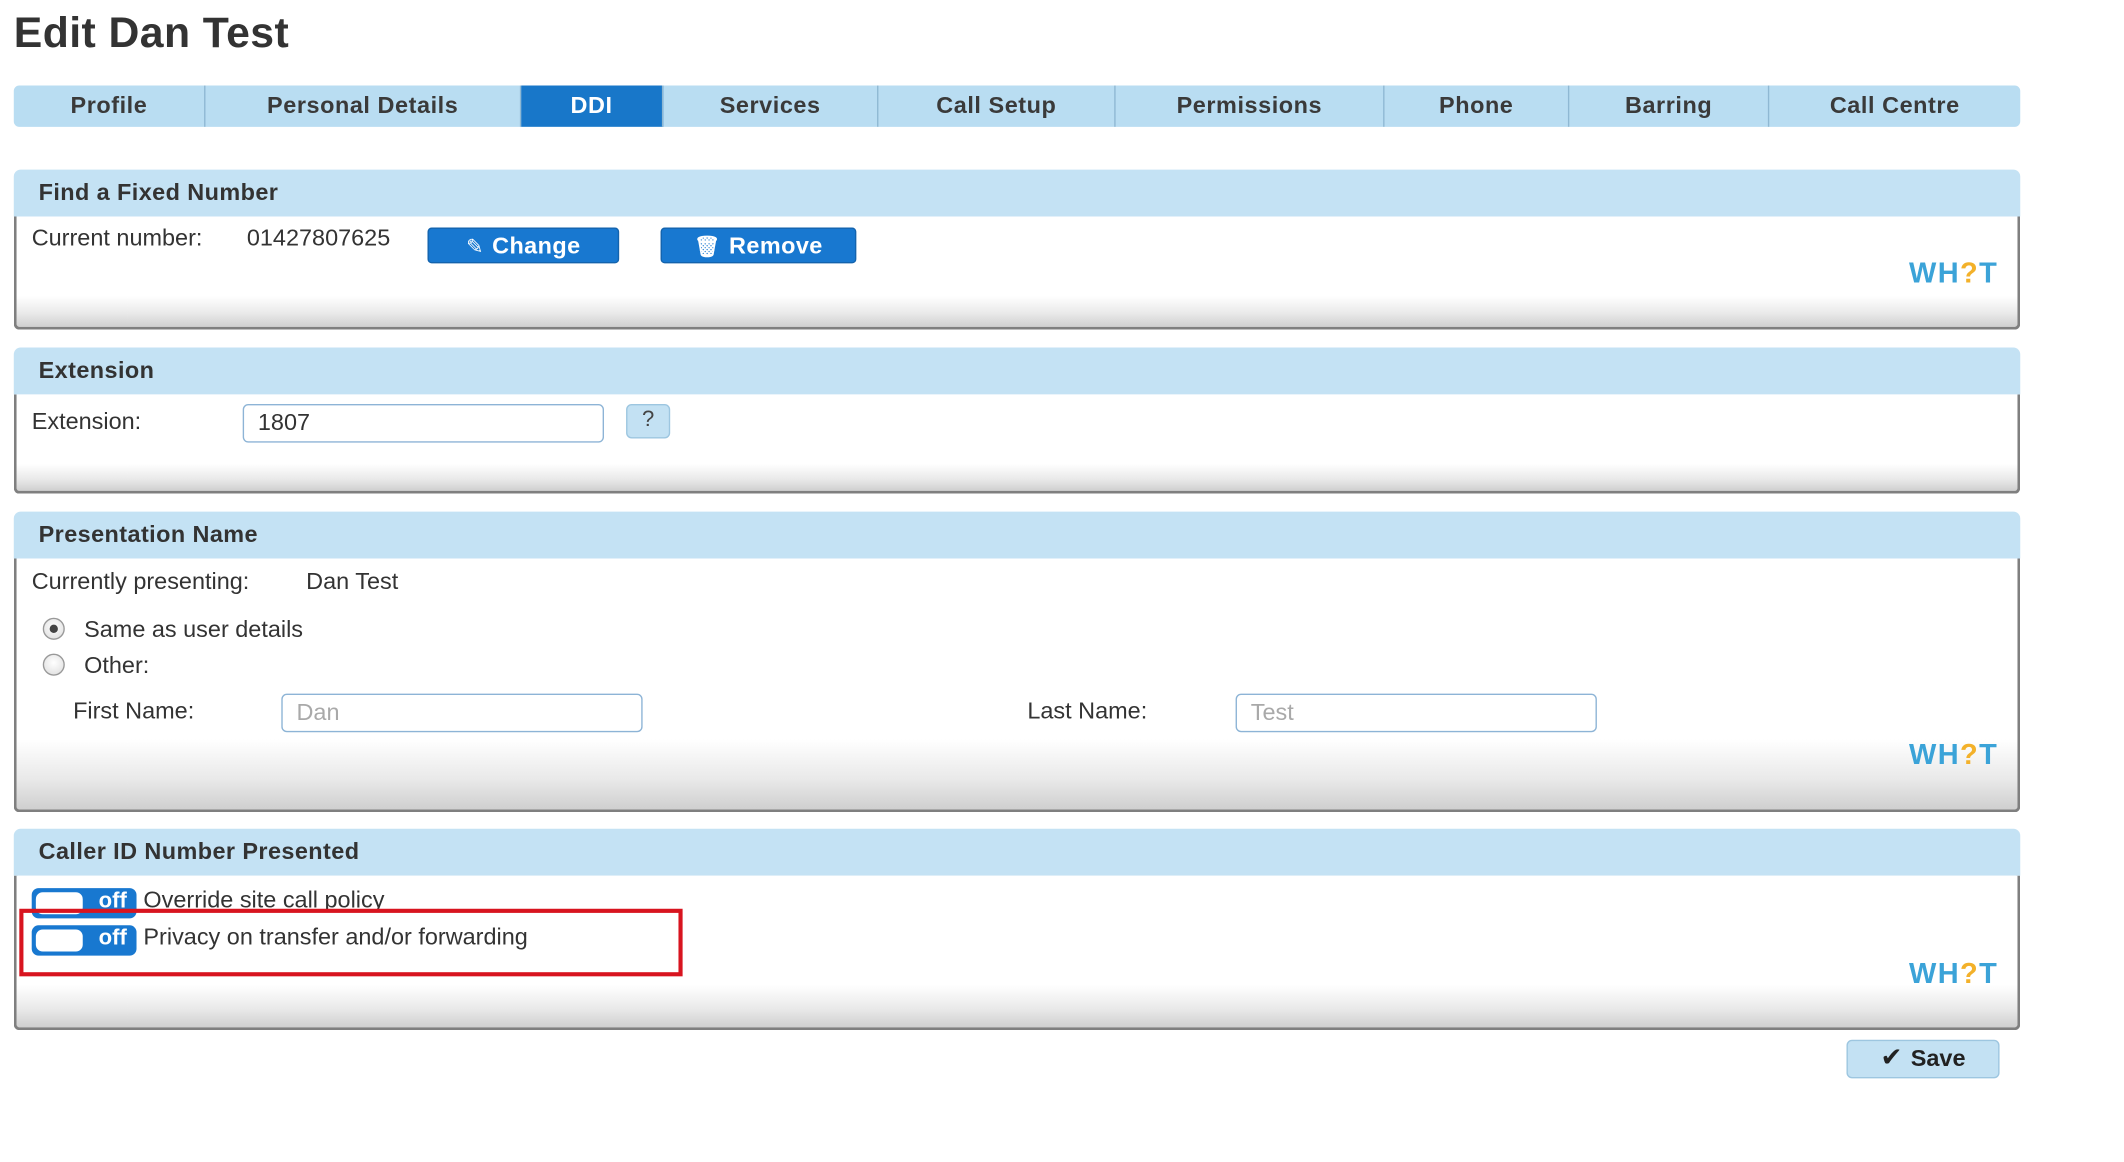 The width and height of the screenshot is (2124, 1162). What do you see at coordinates (53, 628) in the screenshot?
I see `radio-same-as-user` at bounding box center [53, 628].